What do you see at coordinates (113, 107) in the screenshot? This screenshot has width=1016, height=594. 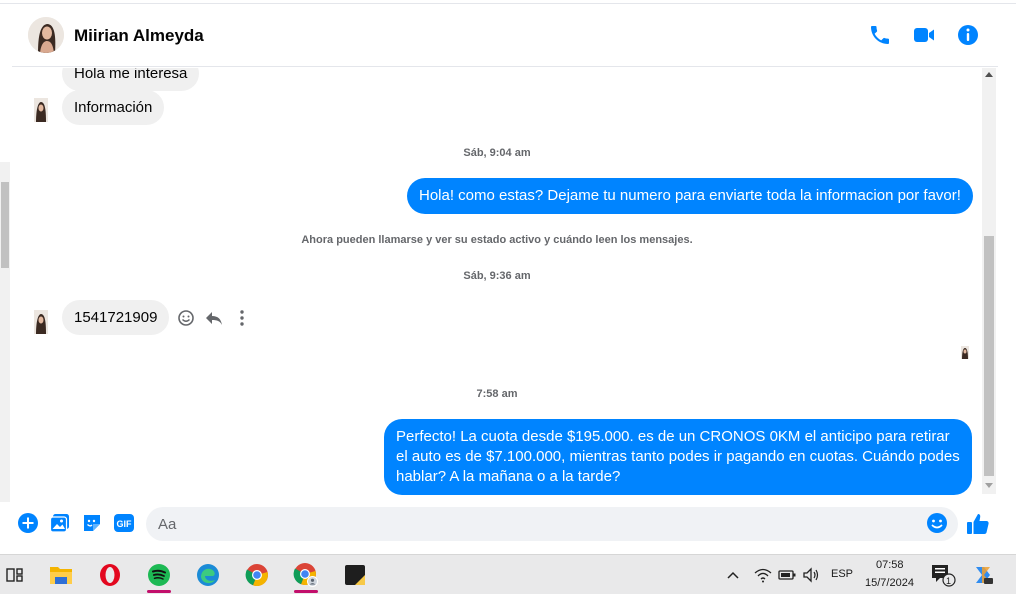 I see `incoming-message: Información` at bounding box center [113, 107].